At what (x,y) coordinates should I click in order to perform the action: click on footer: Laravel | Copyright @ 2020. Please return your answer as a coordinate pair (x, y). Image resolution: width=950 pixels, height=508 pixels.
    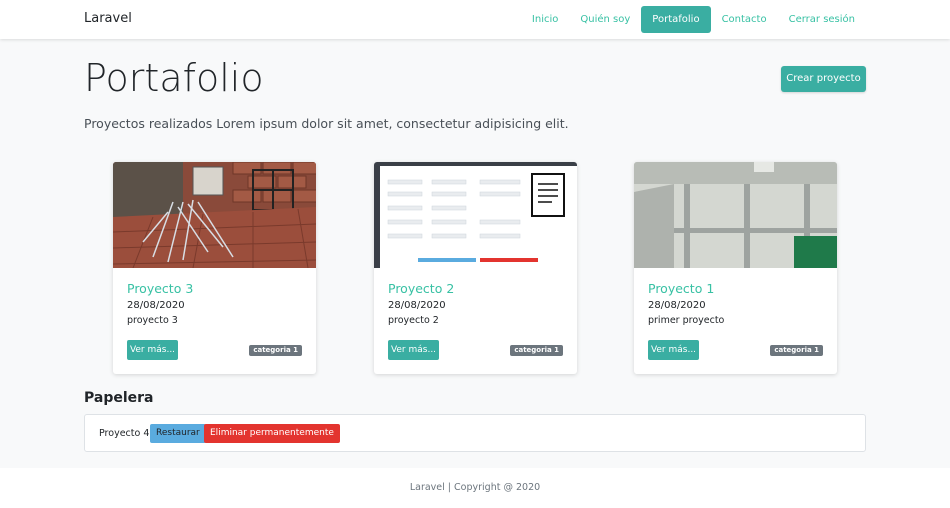
    Looking at the image, I should click on (475, 488).